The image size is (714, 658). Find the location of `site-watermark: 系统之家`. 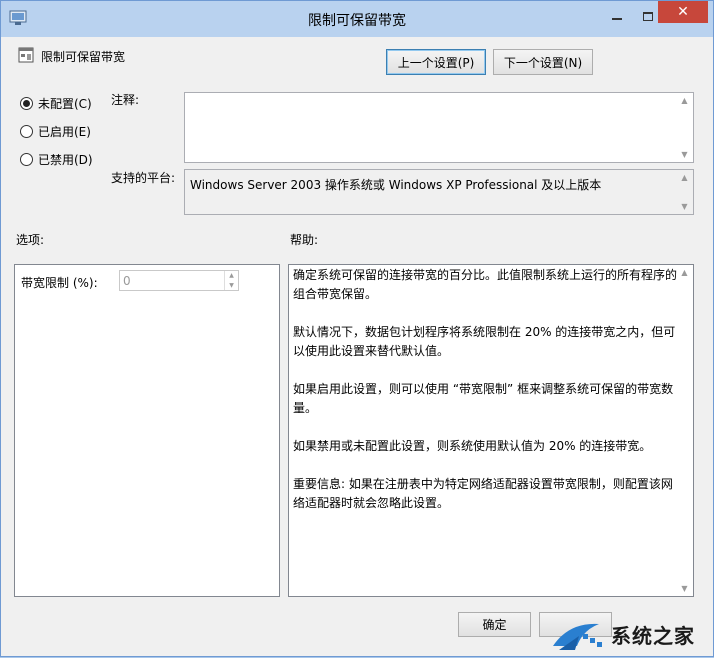

site-watermark: 系统之家 is located at coordinates (631, 634).